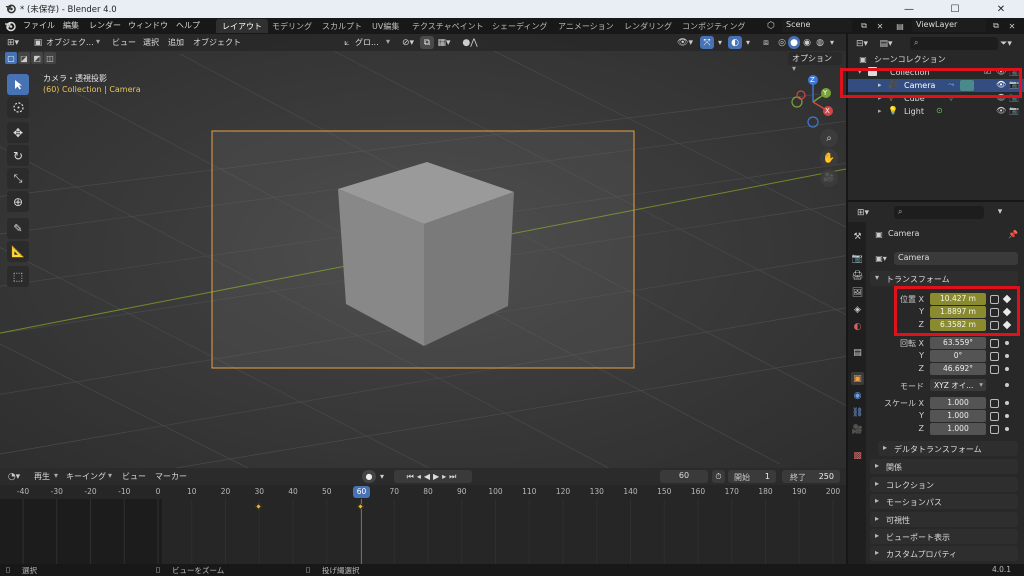  Describe the element at coordinates (944, 536) in the screenshot. I see `viewport-display-panel-header: ▸ ビューポート表示` at that location.